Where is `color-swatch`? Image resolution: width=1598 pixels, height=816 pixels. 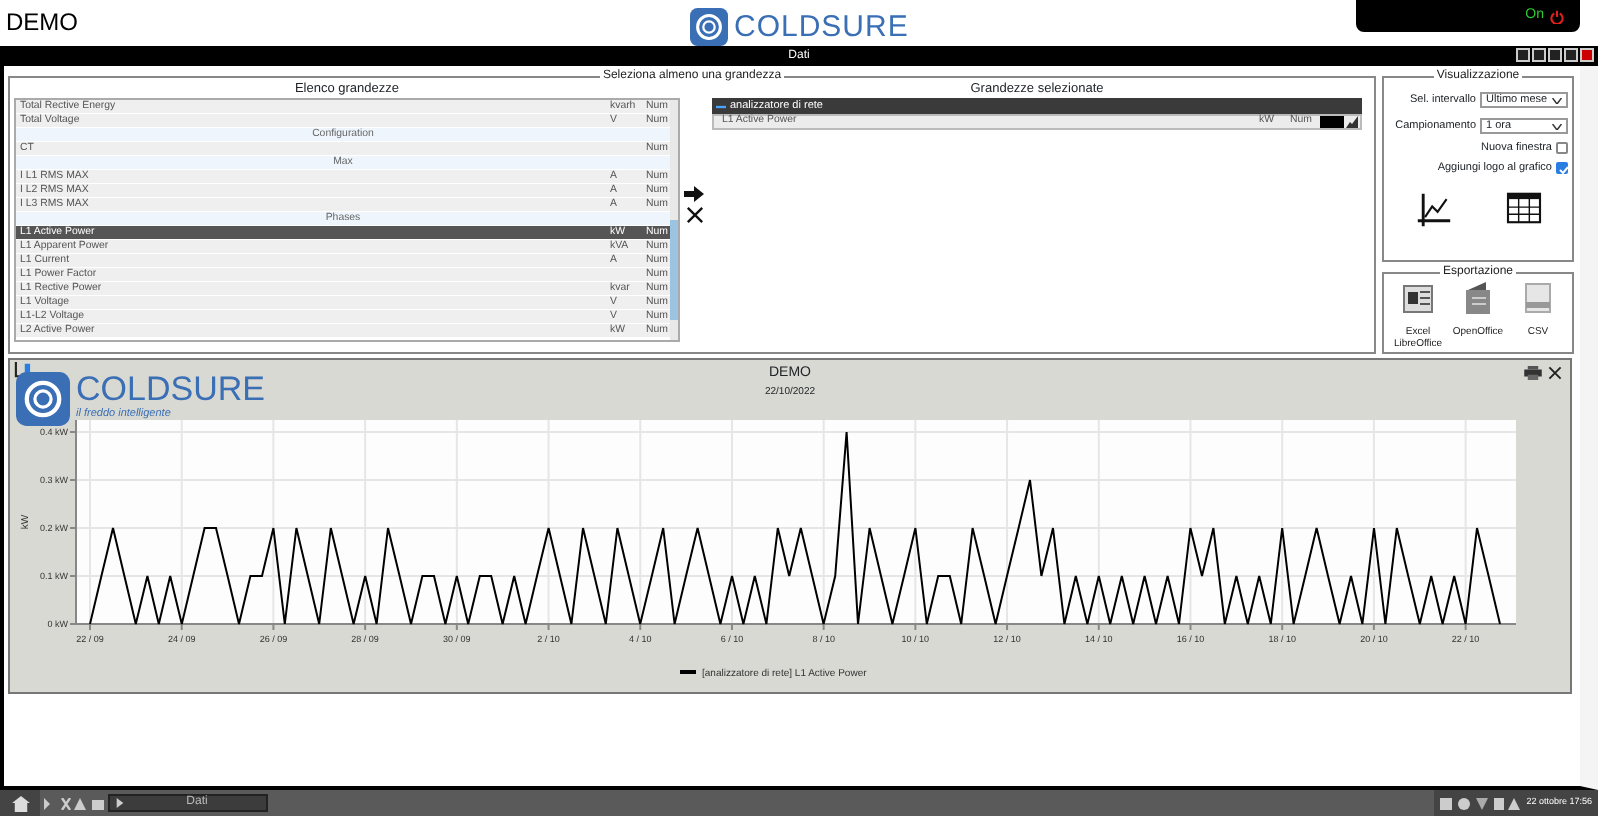
color-swatch is located at coordinates (1332, 122).